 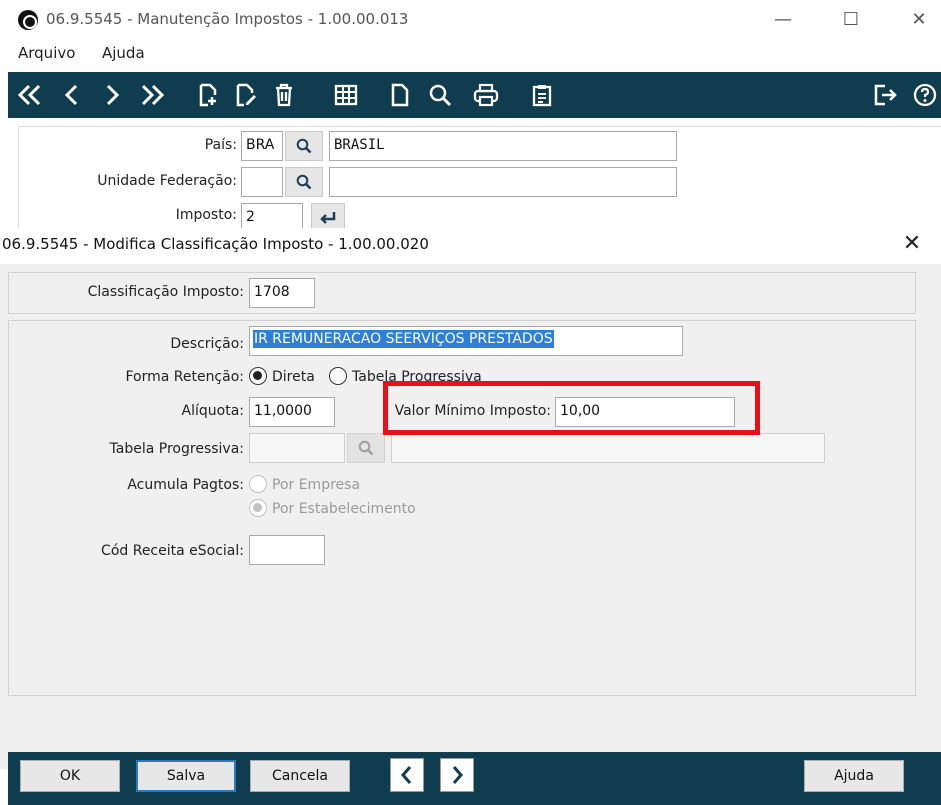 I want to click on pais-search-button, so click(x=304, y=146).